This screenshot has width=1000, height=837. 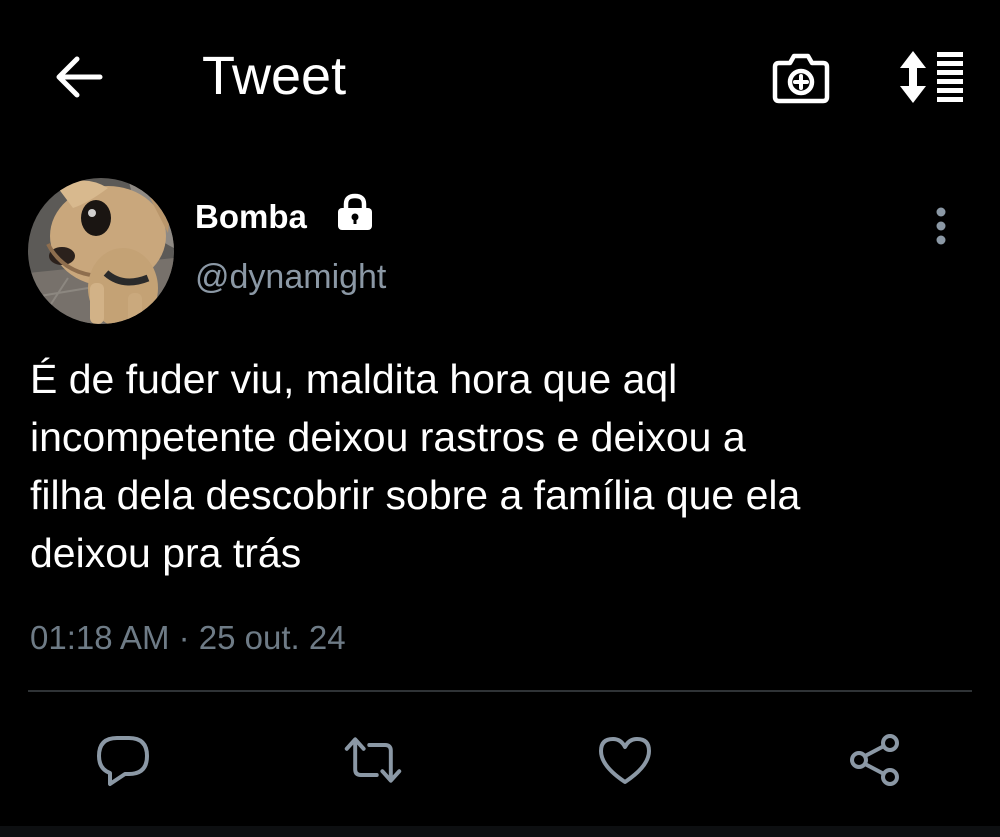 I want to click on camera-plus-icon, so click(x=801, y=78).